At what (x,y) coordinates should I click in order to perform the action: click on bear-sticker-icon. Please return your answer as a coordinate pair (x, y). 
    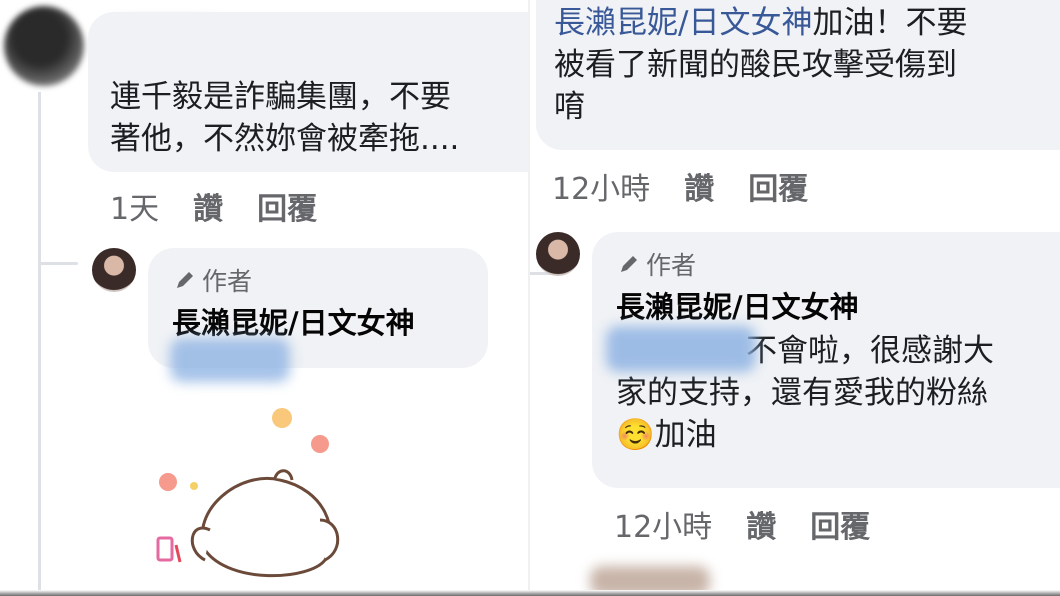
    Looking at the image, I should click on (248, 493).